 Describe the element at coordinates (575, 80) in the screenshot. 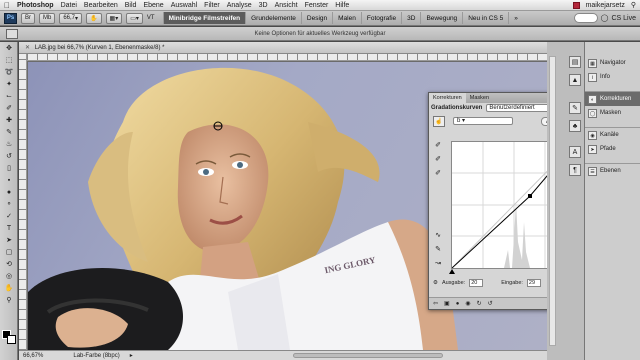

I see `history-icon: ▲` at that location.